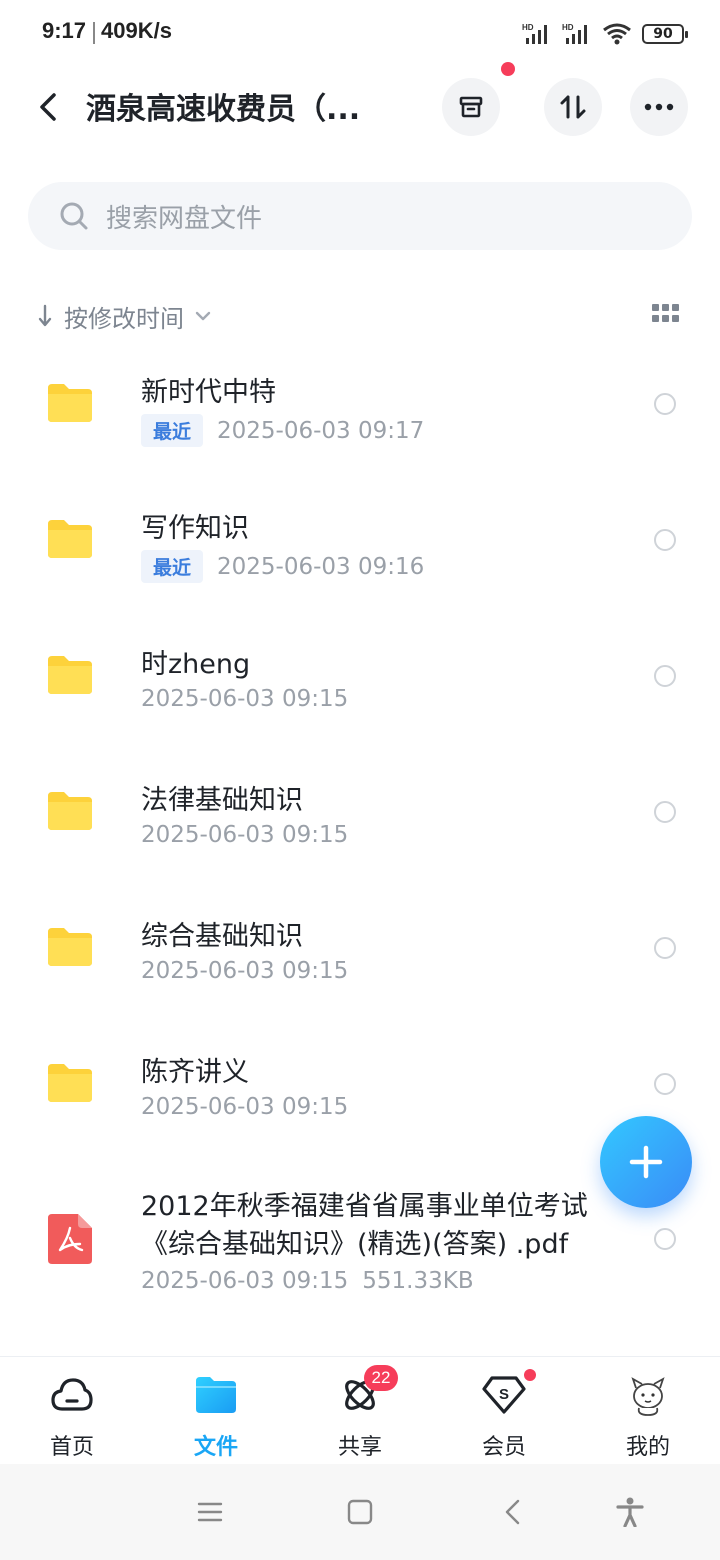 This screenshot has height=1560, width=720. Describe the element at coordinates (418, 1281) in the screenshot. I see `file-size: 551.33KB` at that location.